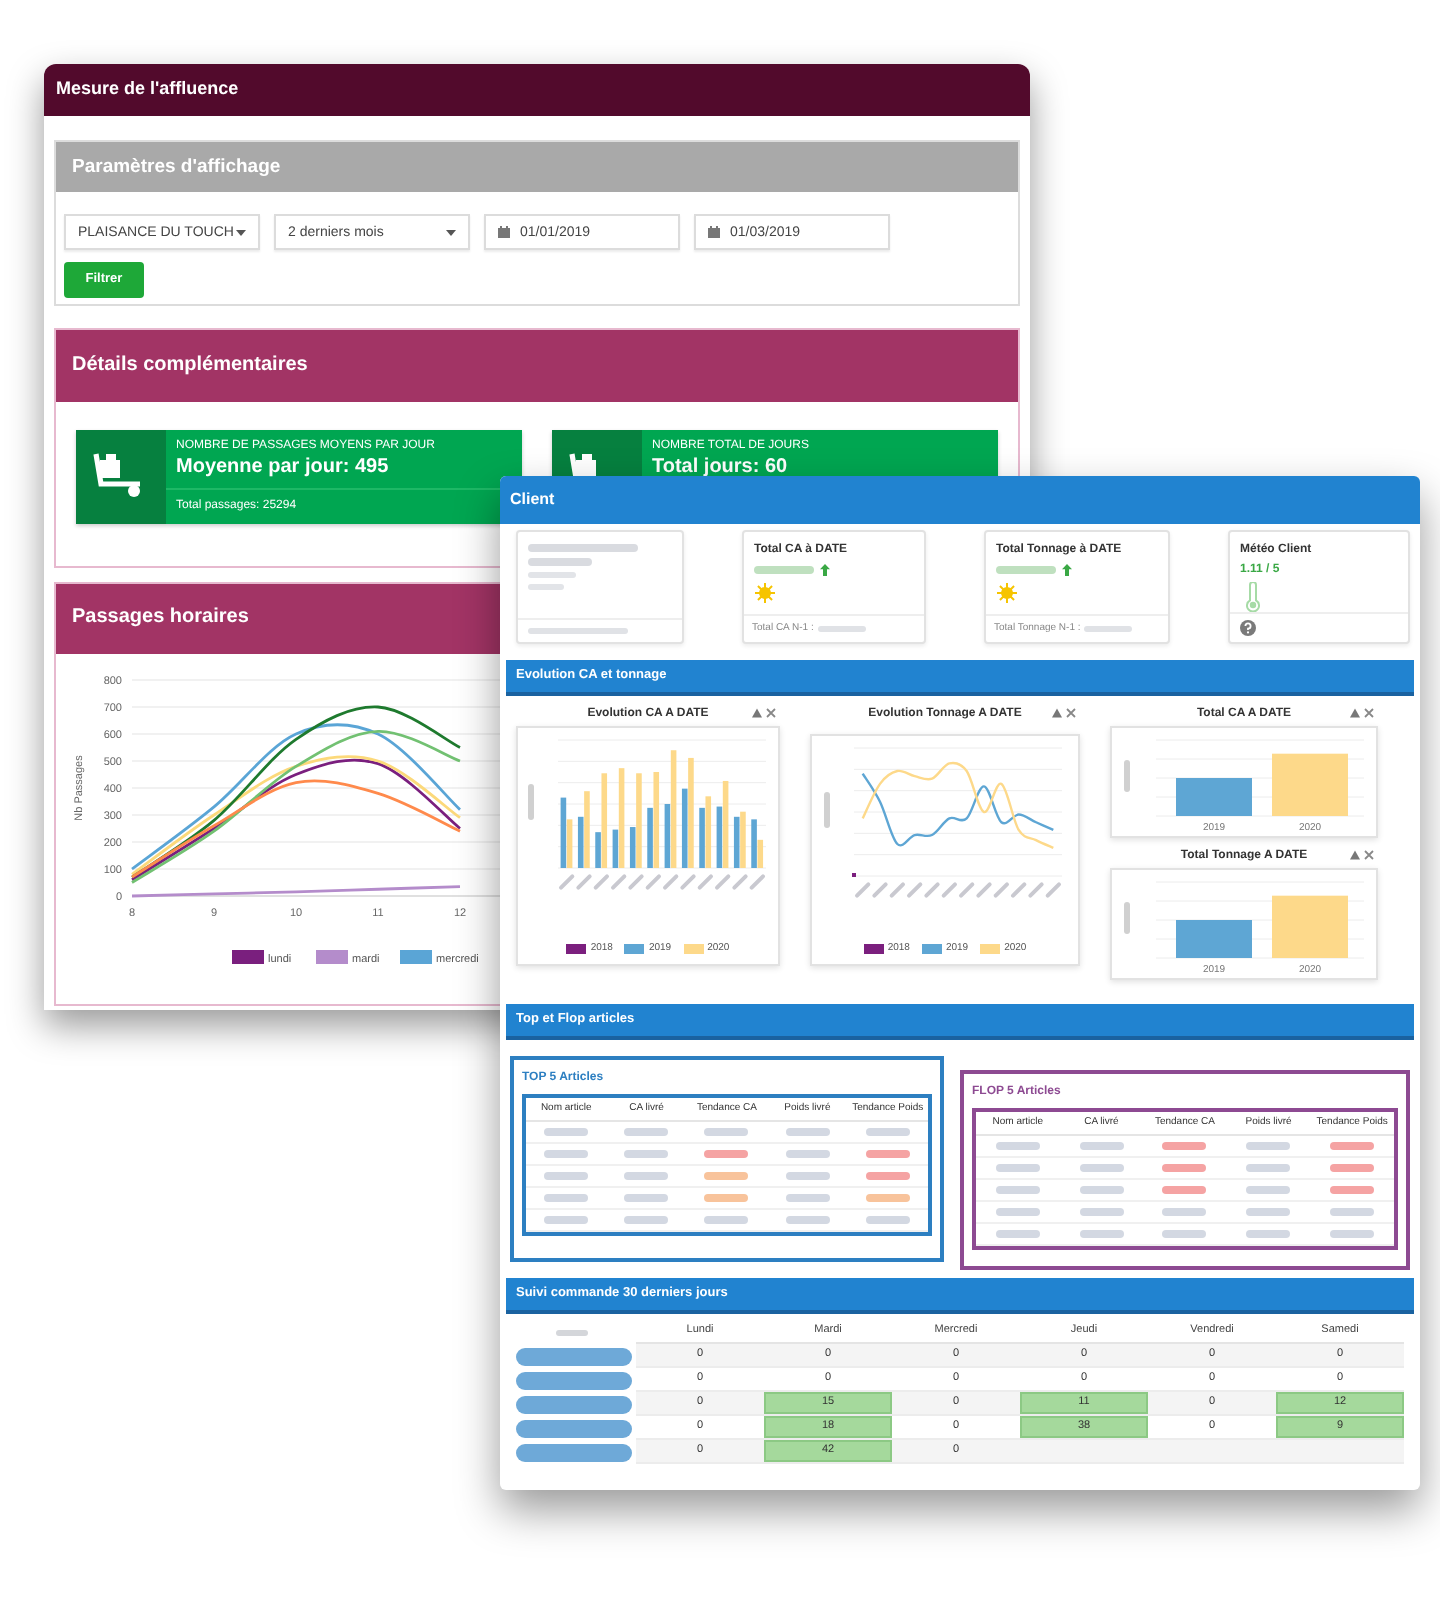 The image size is (1440, 1600). Describe the element at coordinates (121, 477) in the screenshot. I see `dolly-icon` at that location.